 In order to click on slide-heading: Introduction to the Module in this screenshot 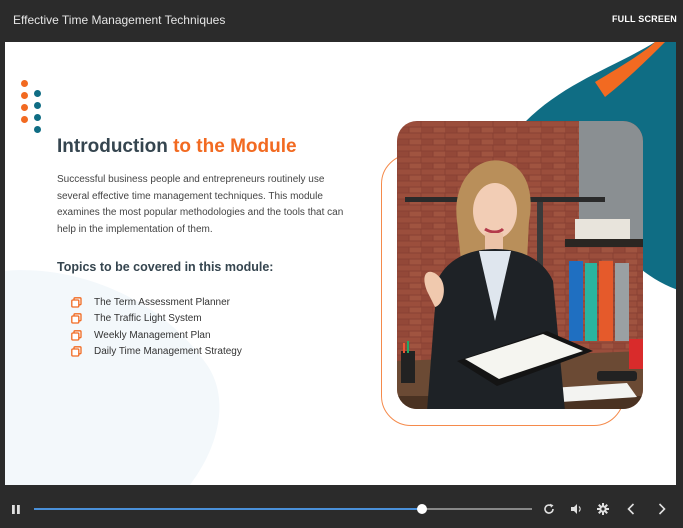, I will do `click(177, 147)`.